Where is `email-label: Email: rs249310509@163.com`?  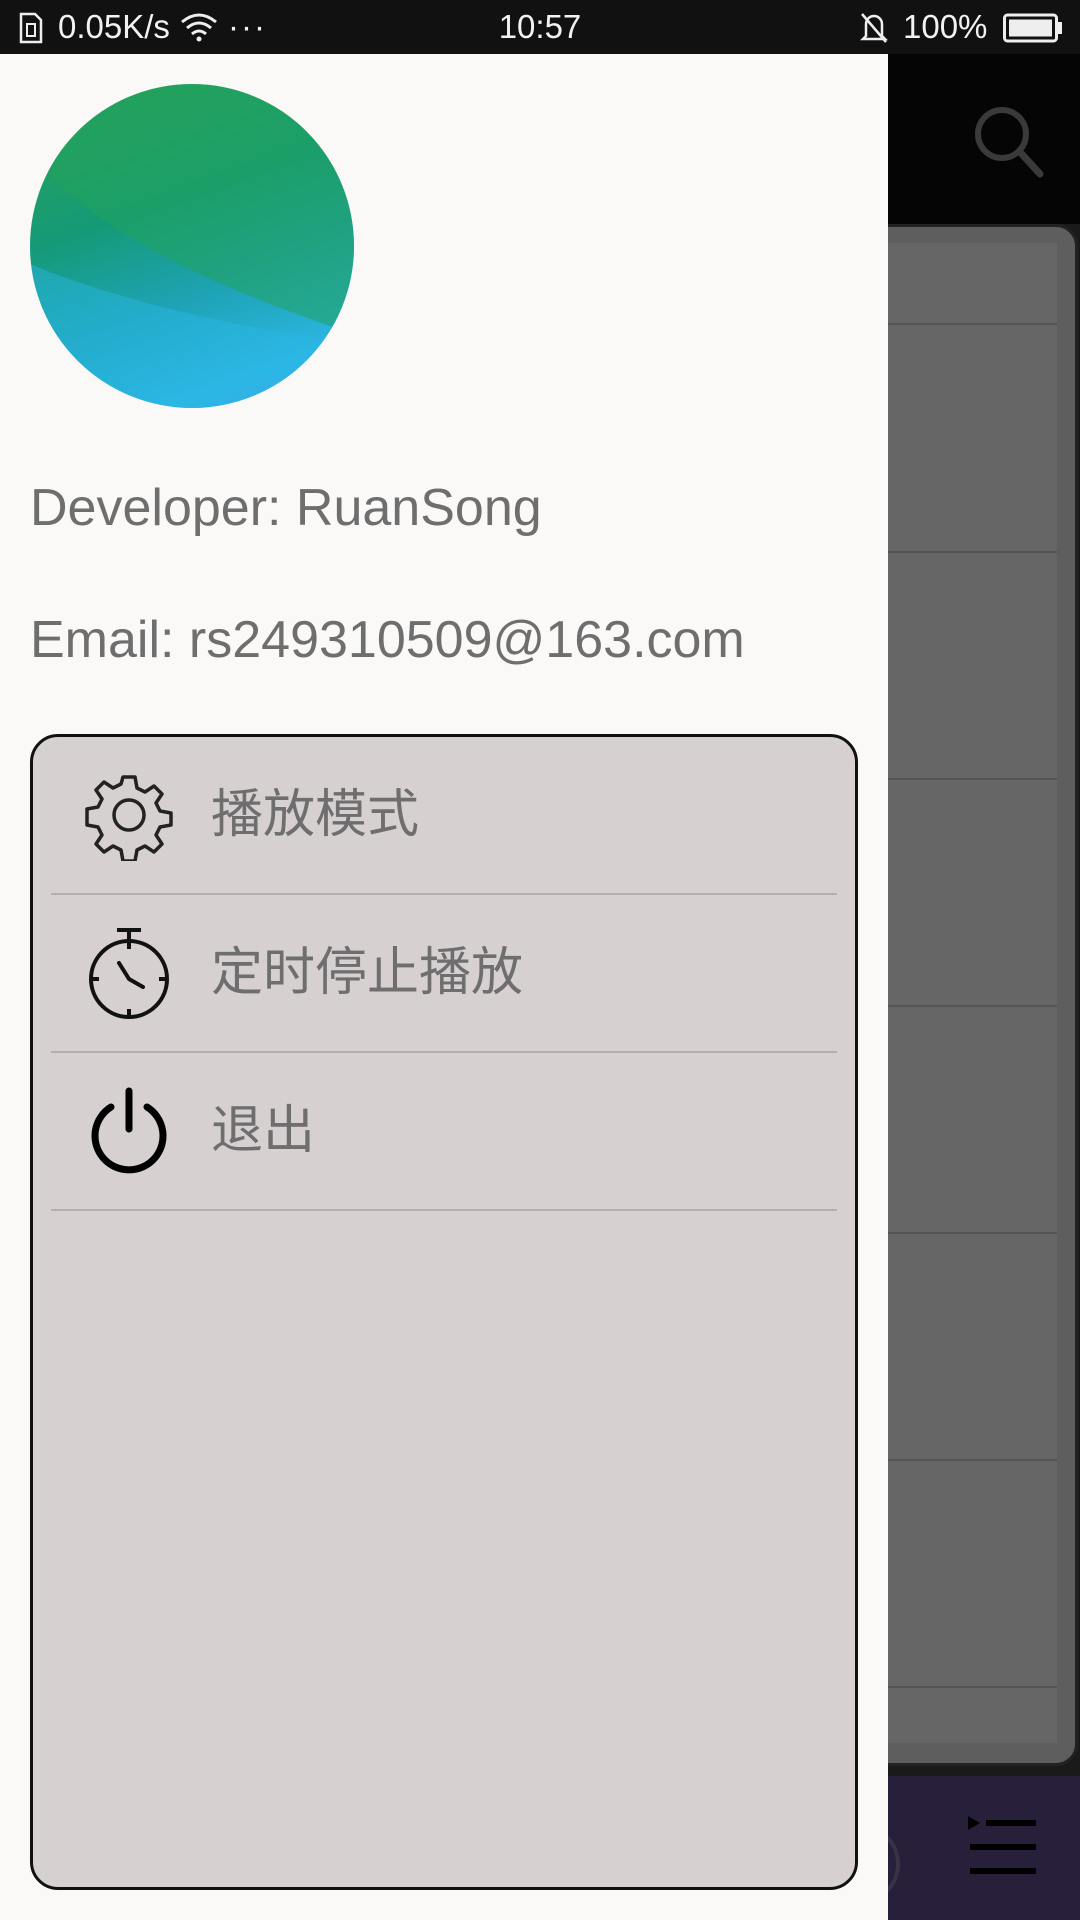
email-label: Email: rs249310509@163.com is located at coordinates (387, 640).